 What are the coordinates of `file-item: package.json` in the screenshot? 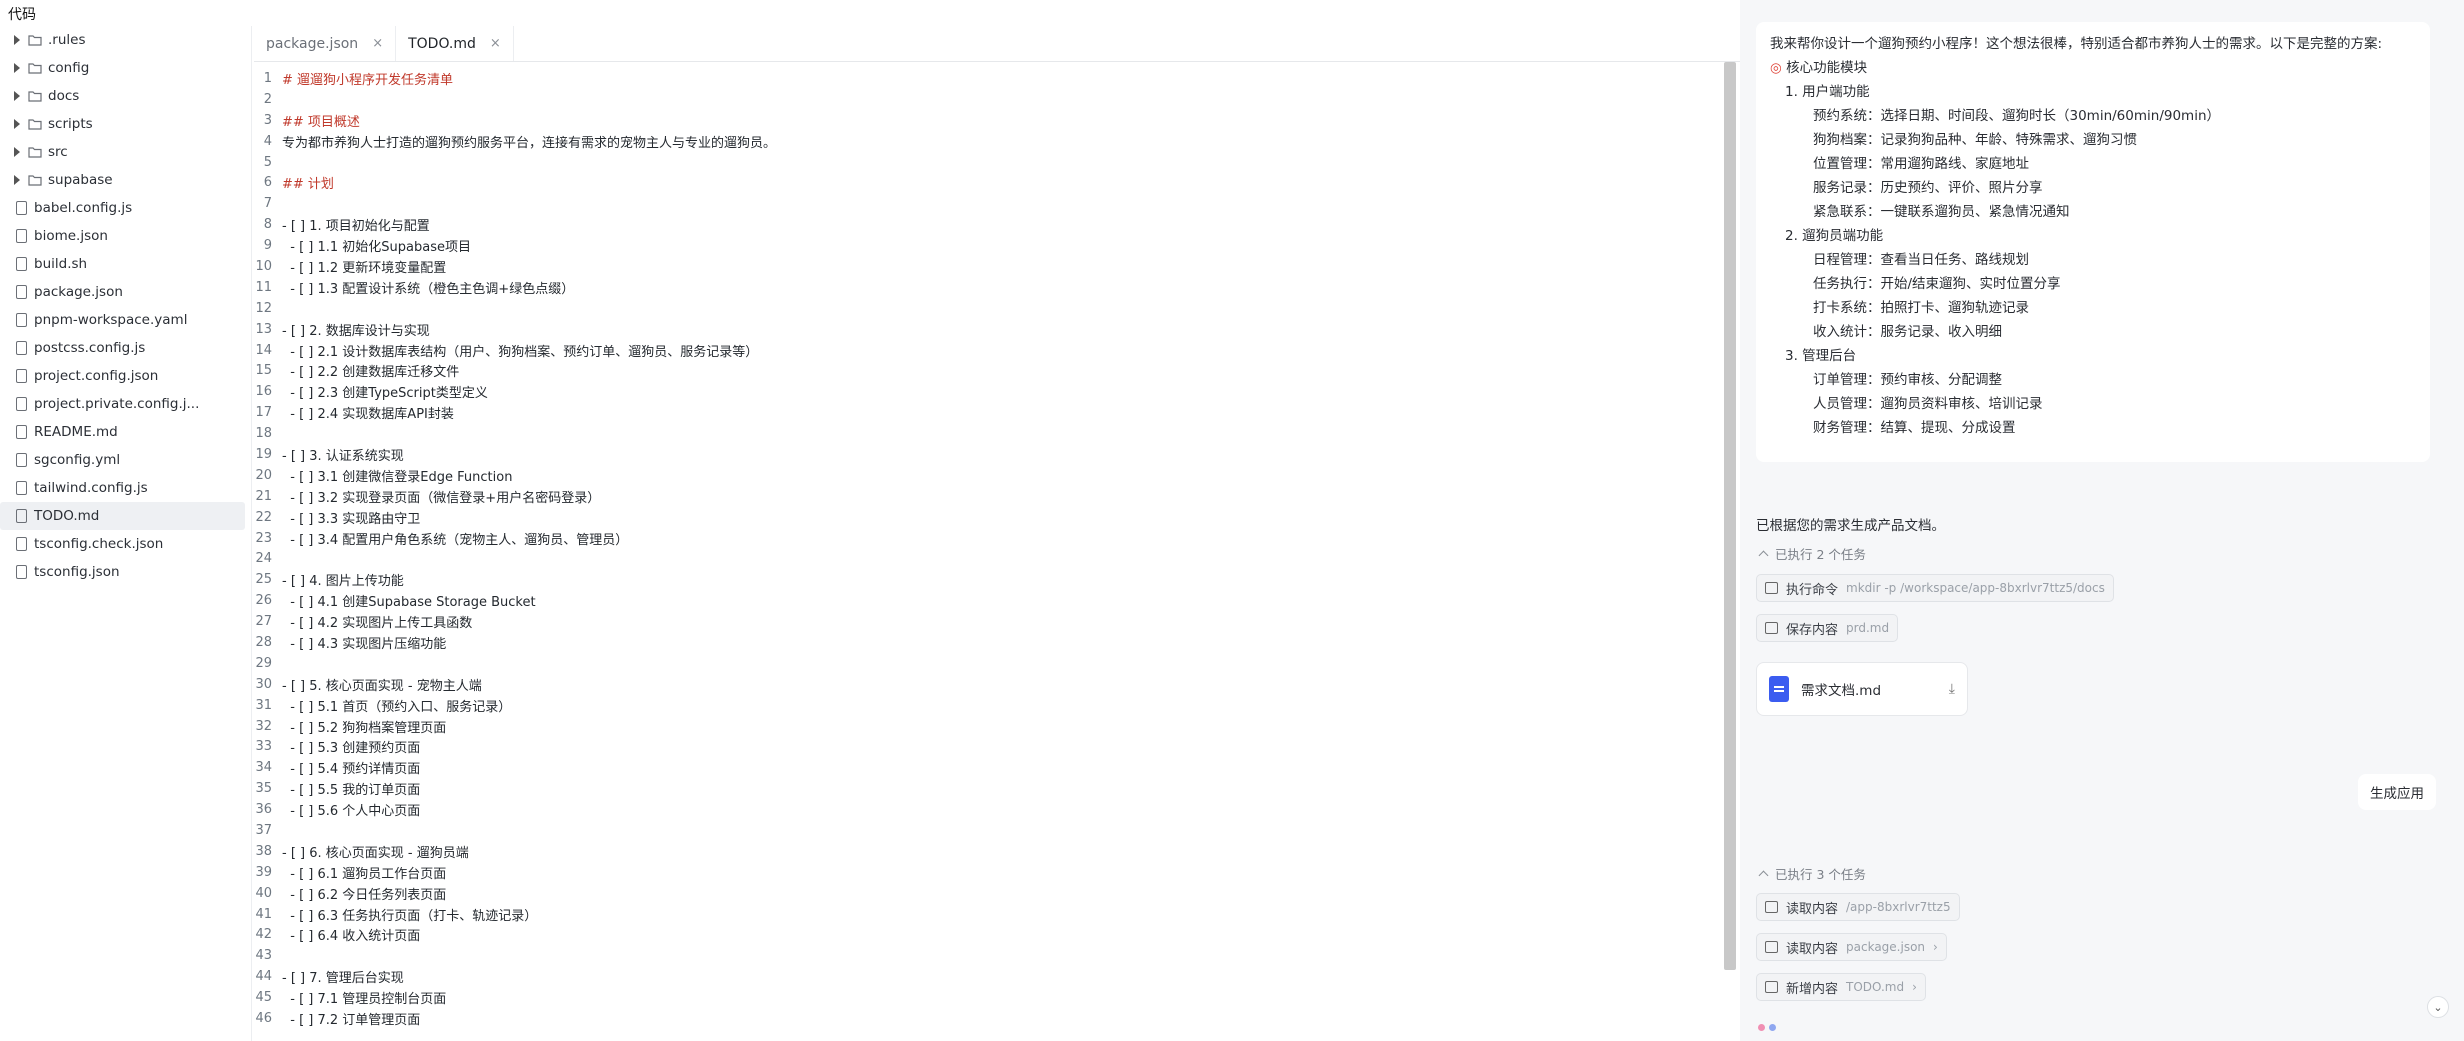 It's located at (125, 292).